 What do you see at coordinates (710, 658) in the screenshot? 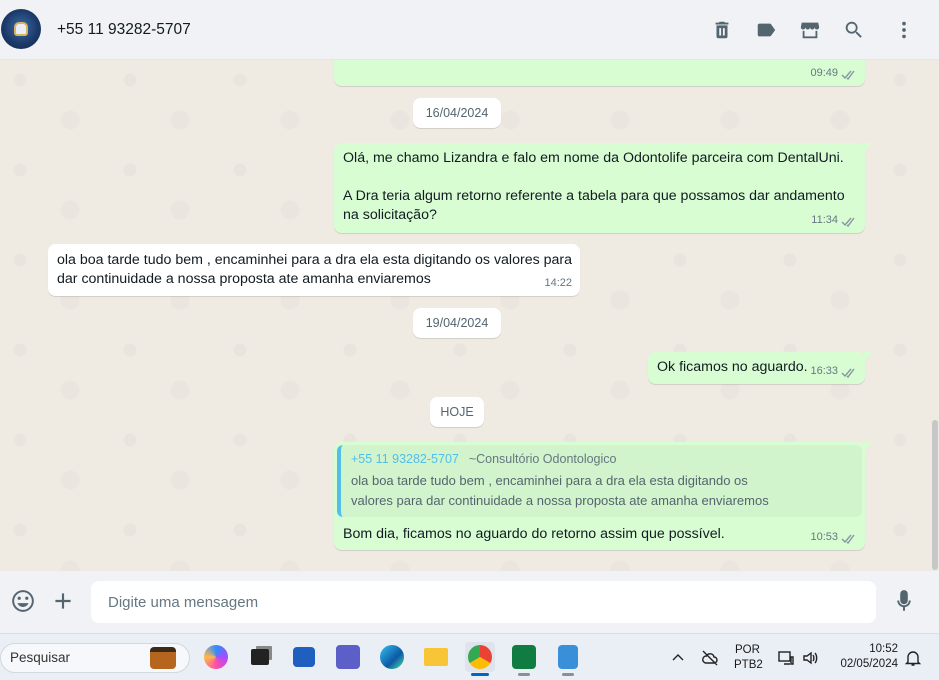
I see `cloud-offline-icon` at bounding box center [710, 658].